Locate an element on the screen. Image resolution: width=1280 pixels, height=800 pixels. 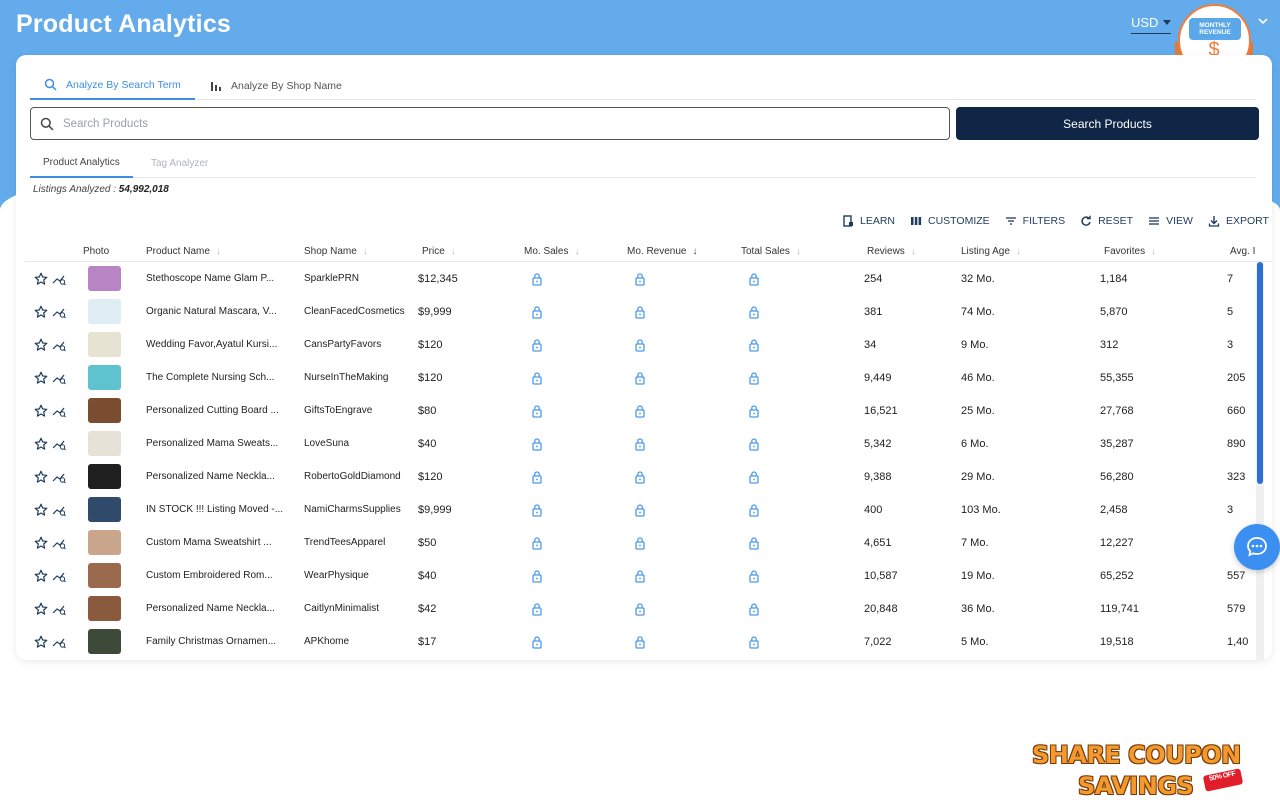
column-total-sales: Total Sales ↓ is located at coordinates (771, 251).